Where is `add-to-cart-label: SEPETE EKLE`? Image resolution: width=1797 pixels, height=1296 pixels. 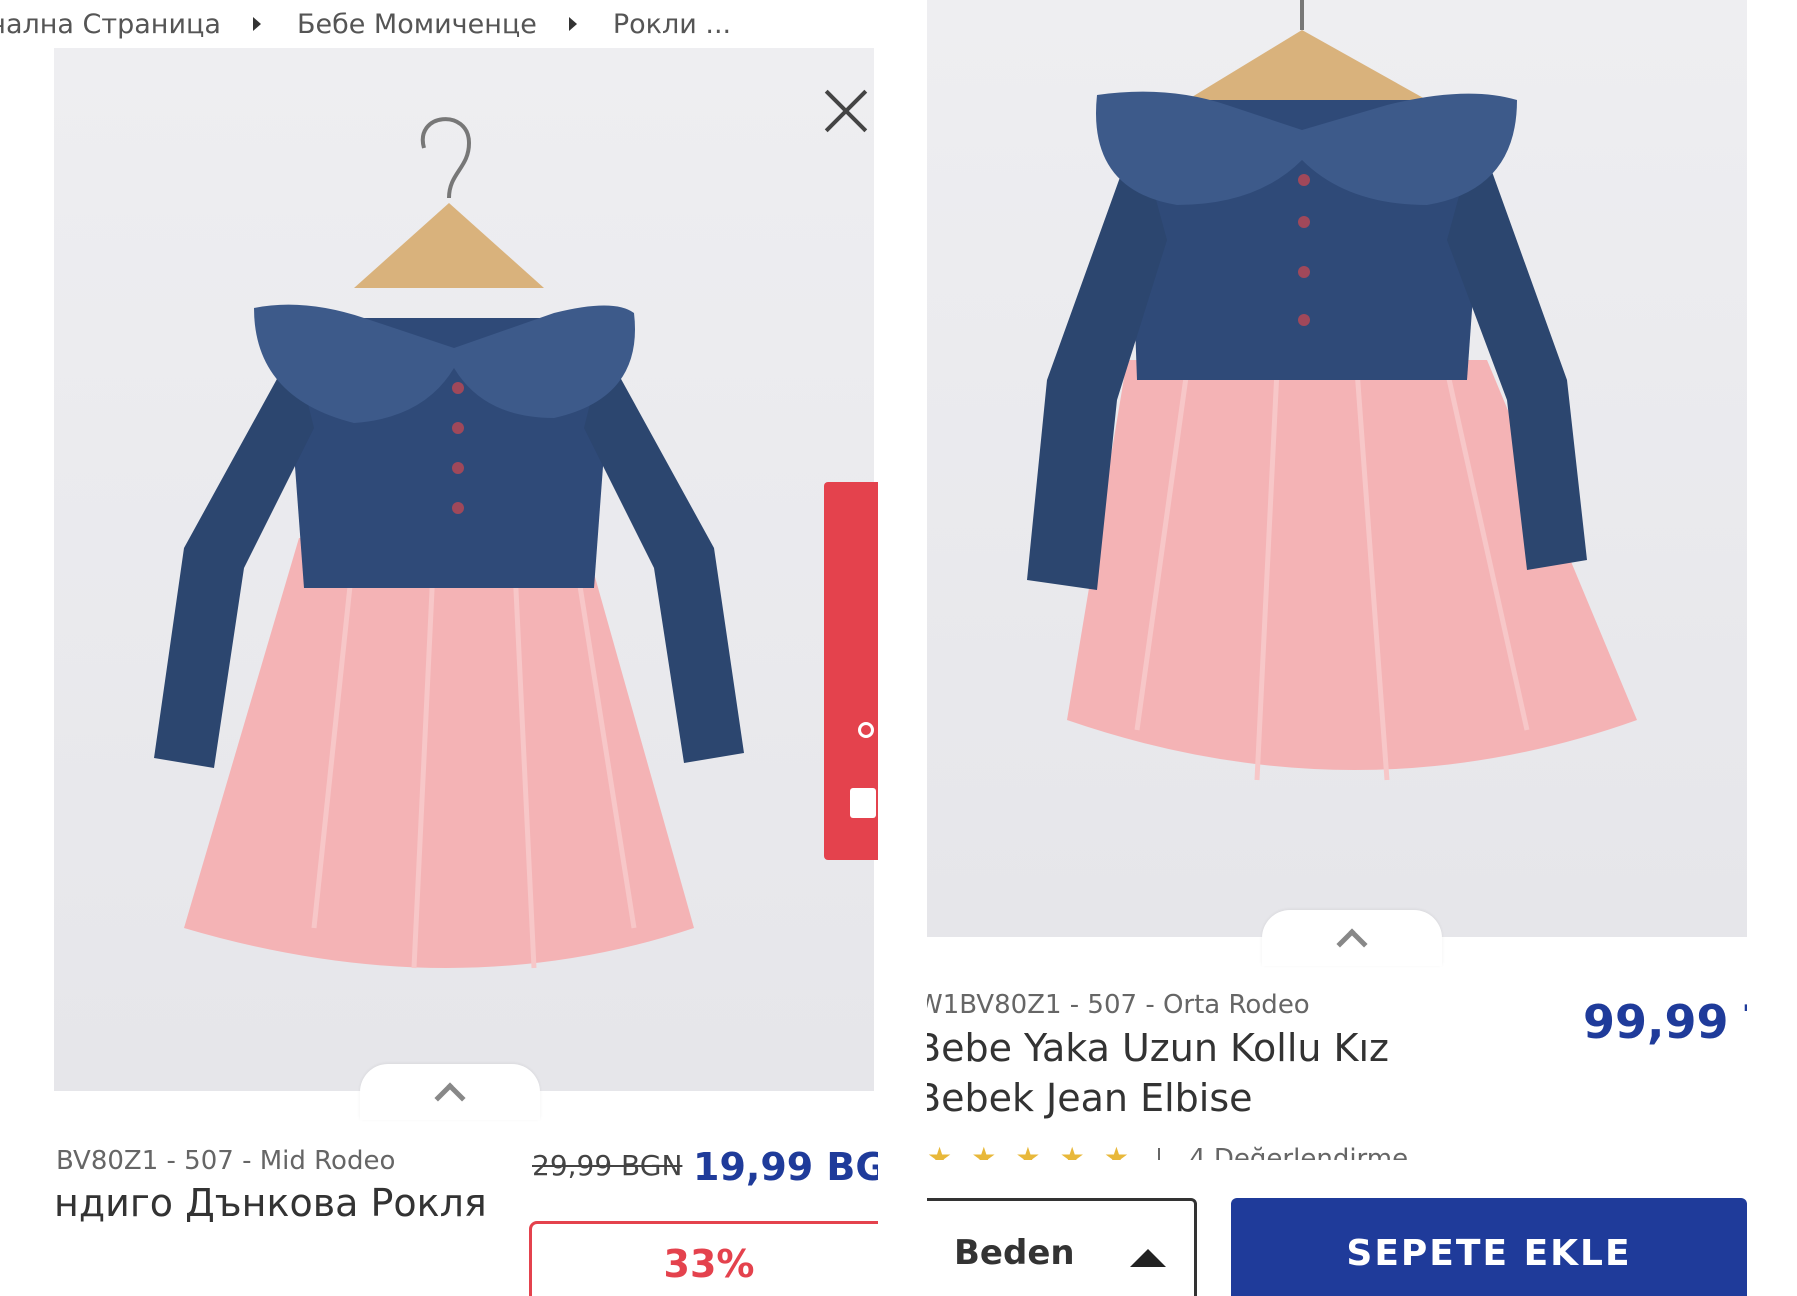 add-to-cart-label: SEPETE EKLE is located at coordinates (1489, 1253).